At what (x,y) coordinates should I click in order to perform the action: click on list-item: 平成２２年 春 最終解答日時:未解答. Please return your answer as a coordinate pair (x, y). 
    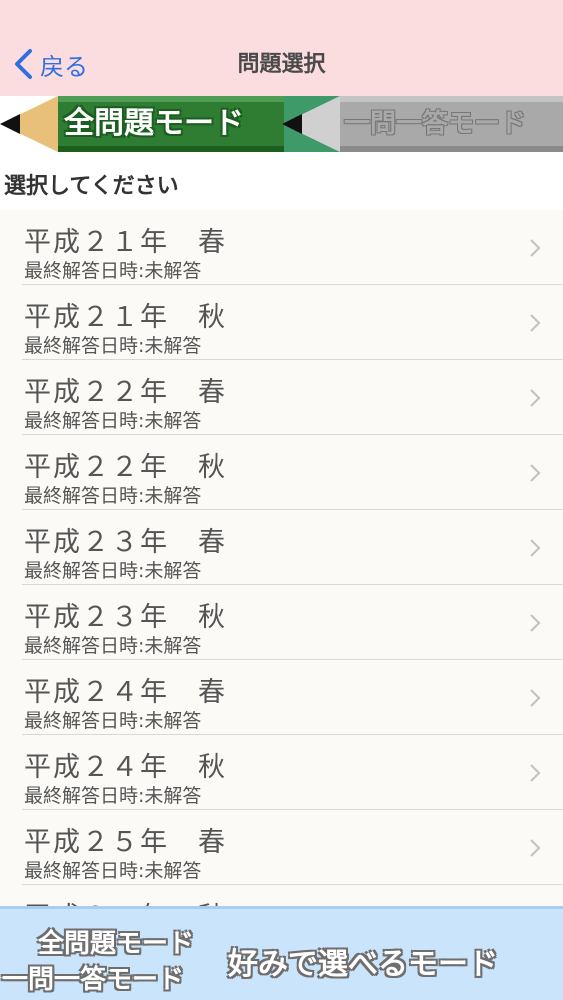
    Looking at the image, I should click on (281, 397).